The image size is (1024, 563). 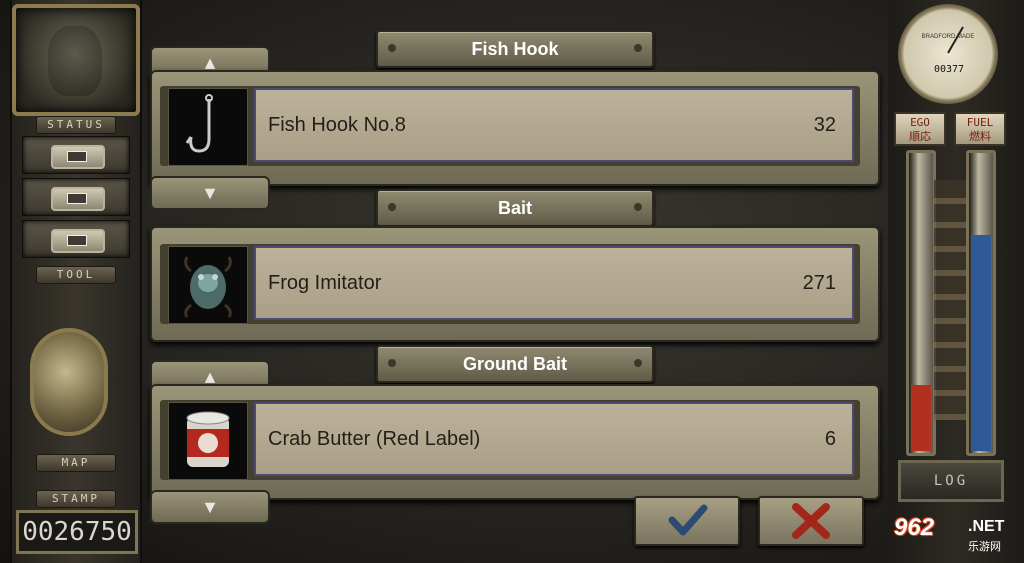 What do you see at coordinates (337, 125) in the screenshot?
I see `fish-hook-item-name: Fish Hook No.8` at bounding box center [337, 125].